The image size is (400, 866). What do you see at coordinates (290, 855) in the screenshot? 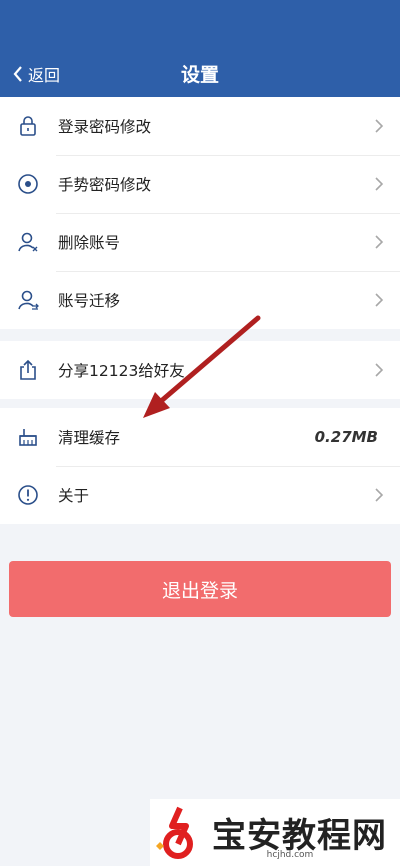
I see `watermark-url: hcjhd.com` at bounding box center [290, 855].